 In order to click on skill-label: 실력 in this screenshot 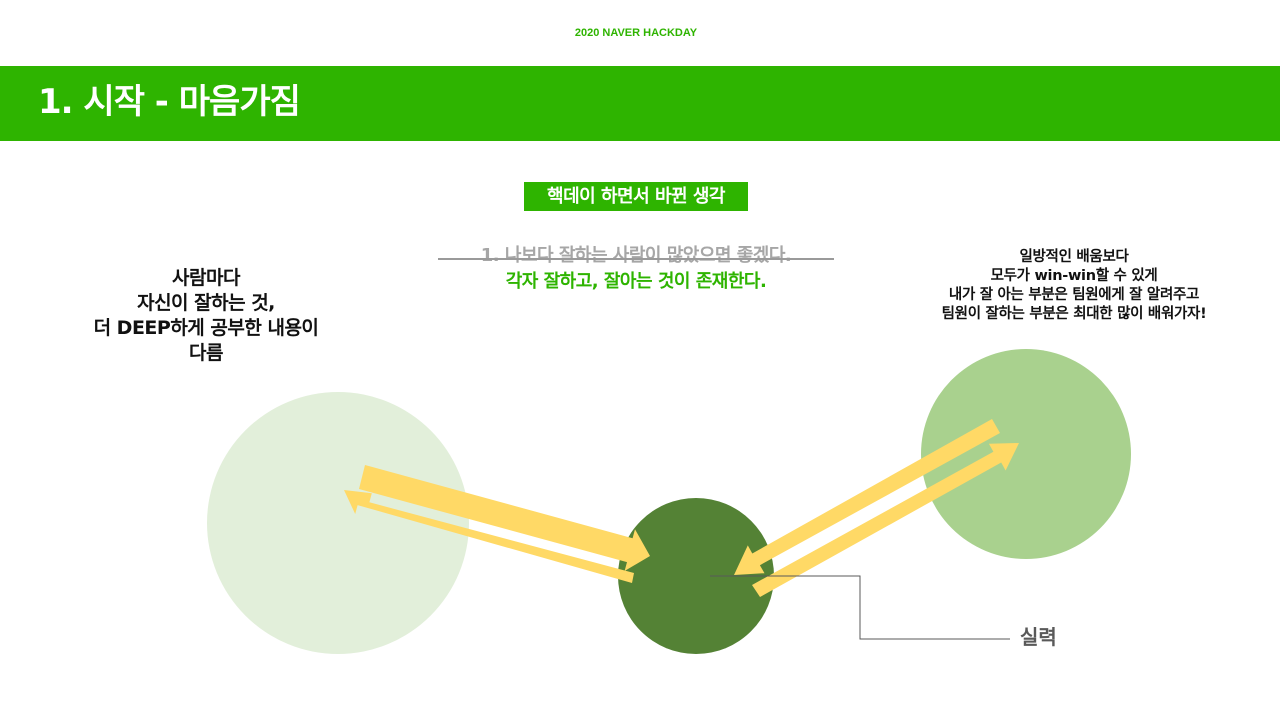, I will do `click(1038, 637)`.